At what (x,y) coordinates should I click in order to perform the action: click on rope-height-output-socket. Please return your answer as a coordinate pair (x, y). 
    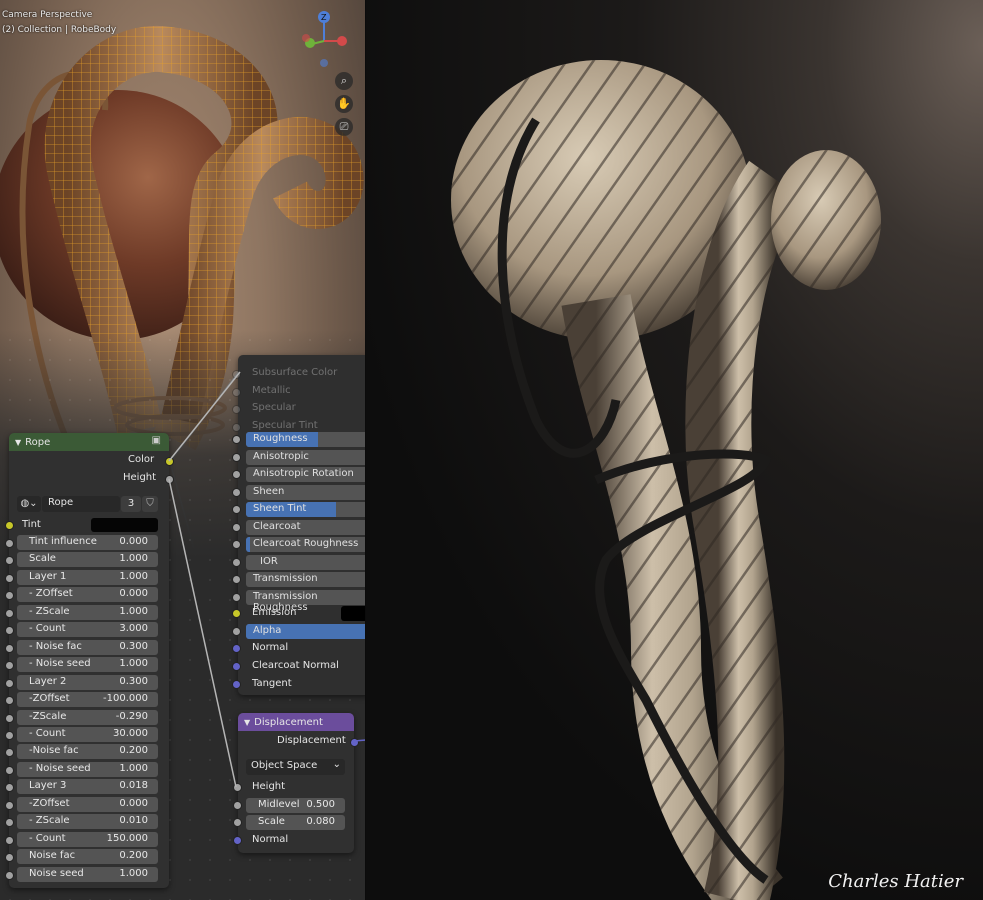
    Looking at the image, I should click on (169, 479).